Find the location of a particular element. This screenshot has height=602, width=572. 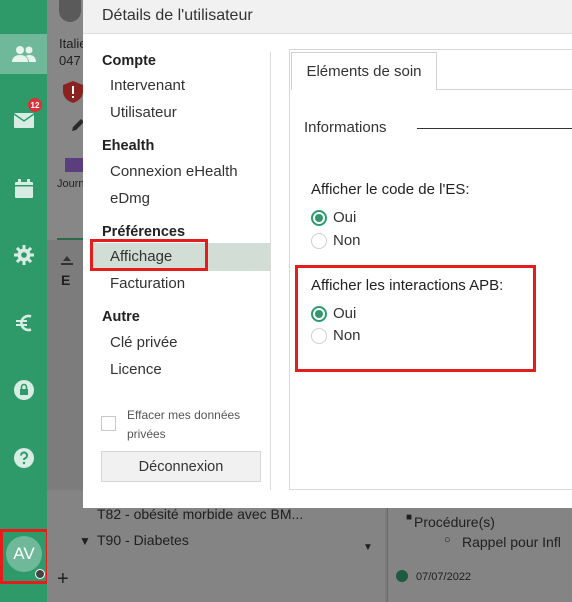

nav-item-licence: Licence is located at coordinates (136, 369).